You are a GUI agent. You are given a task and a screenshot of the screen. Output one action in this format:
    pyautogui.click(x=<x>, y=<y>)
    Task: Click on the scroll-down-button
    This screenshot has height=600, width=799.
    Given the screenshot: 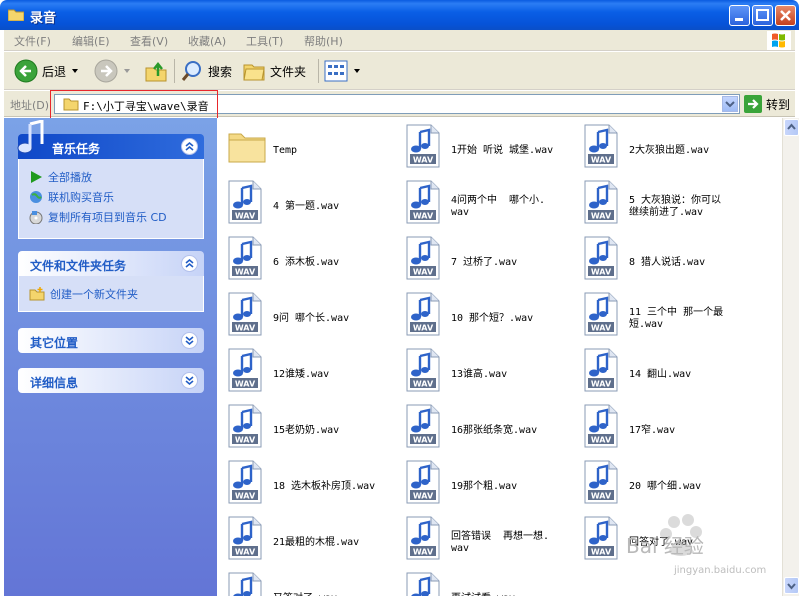 What is the action you would take?
    pyautogui.click(x=791, y=585)
    